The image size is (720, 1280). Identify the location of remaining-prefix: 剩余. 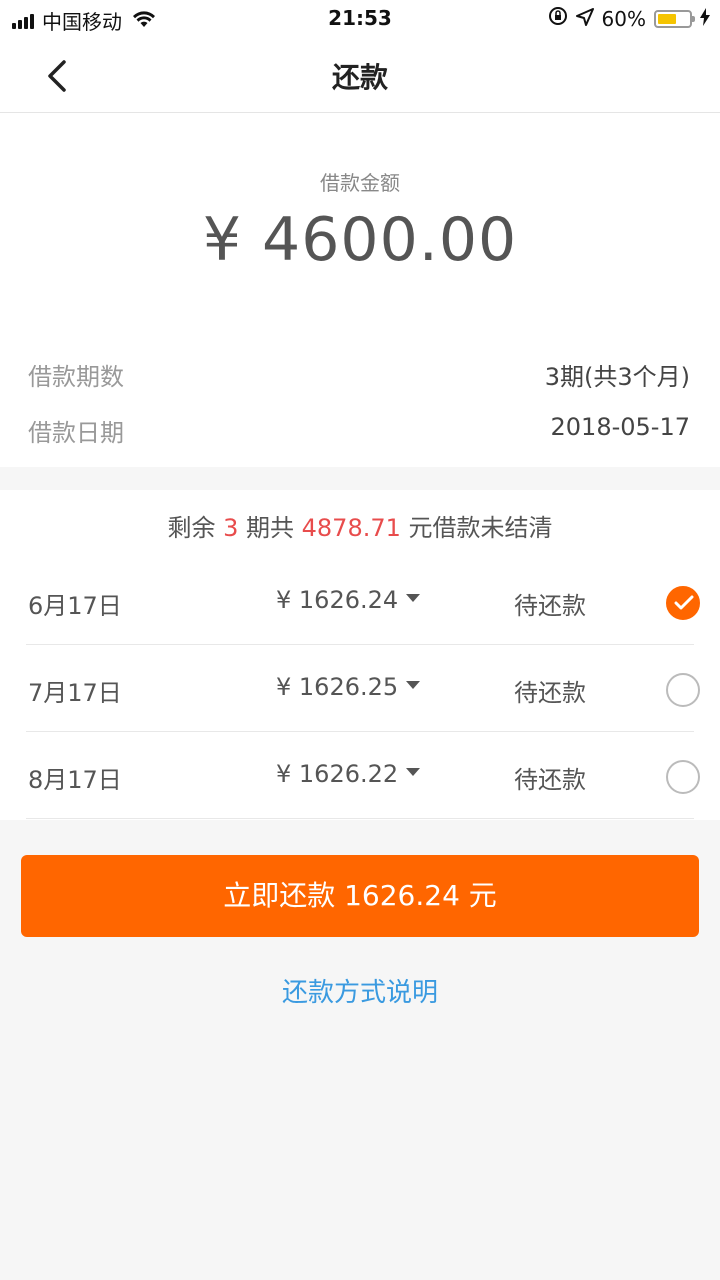
(195, 528).